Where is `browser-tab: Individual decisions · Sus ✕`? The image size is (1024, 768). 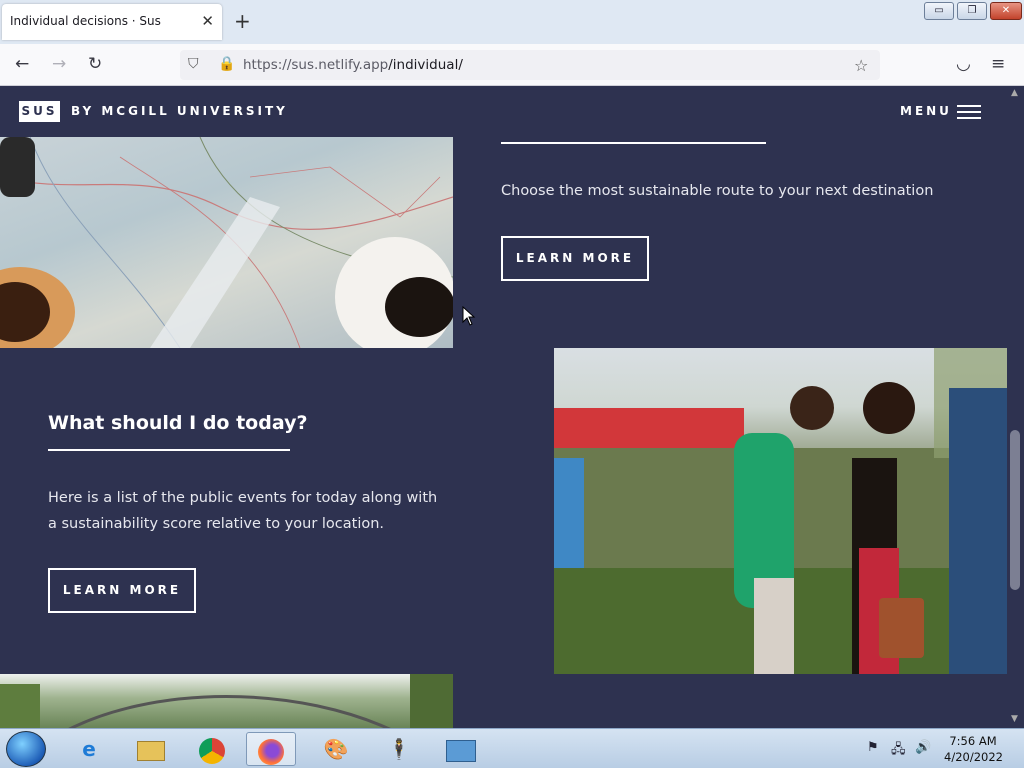
browser-tab: Individual decisions · Sus ✕ is located at coordinates (112, 22).